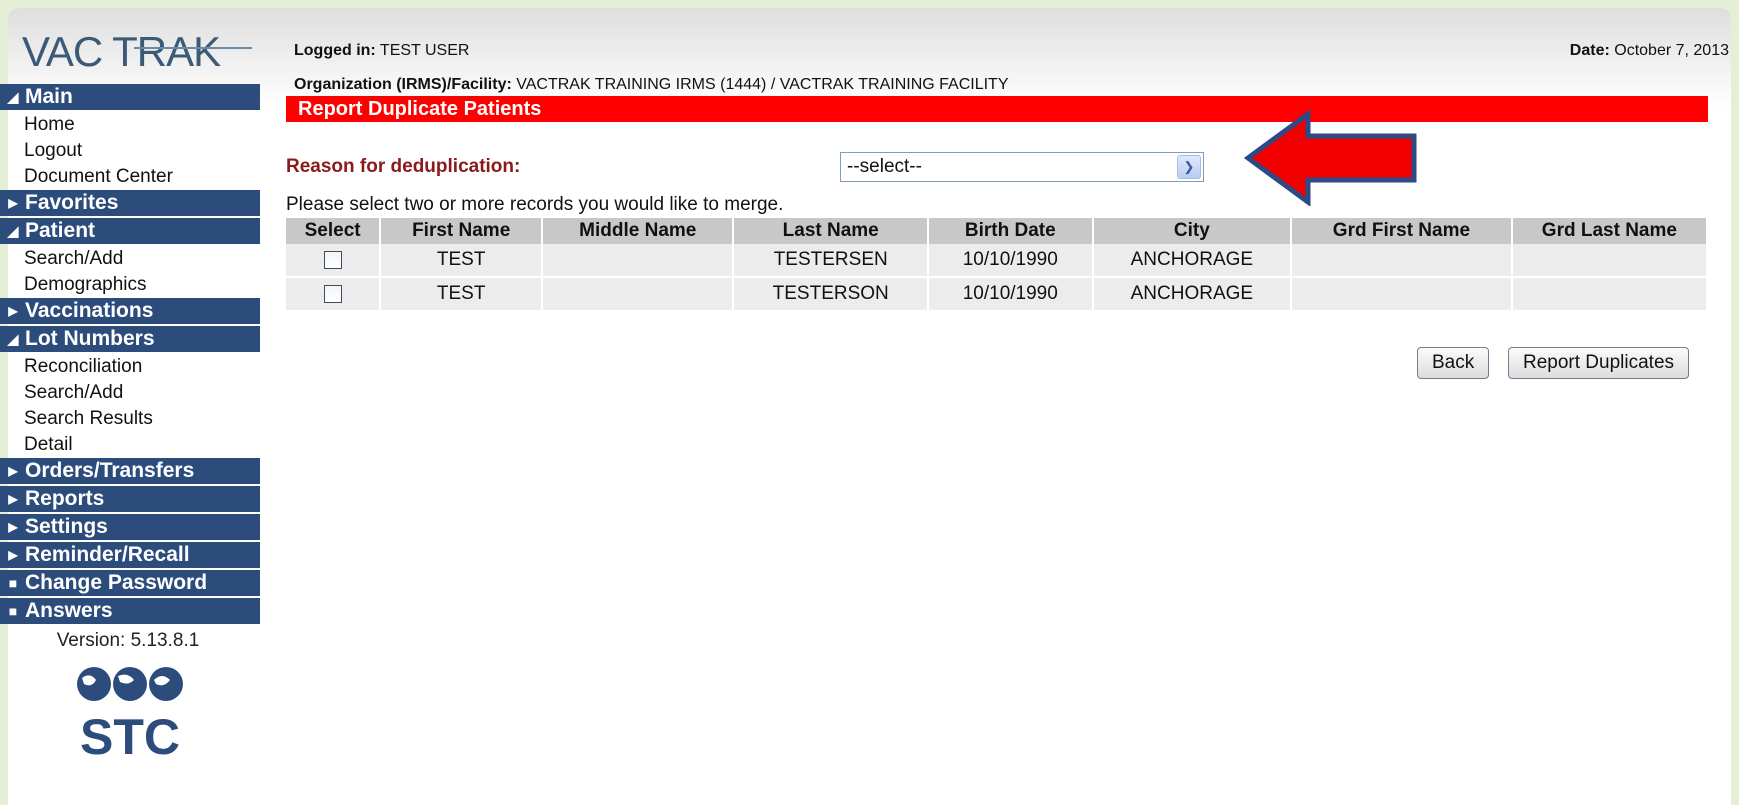 This screenshot has width=1739, height=805. I want to click on sidebar-section-main: ◢ Main, so click(130, 97).